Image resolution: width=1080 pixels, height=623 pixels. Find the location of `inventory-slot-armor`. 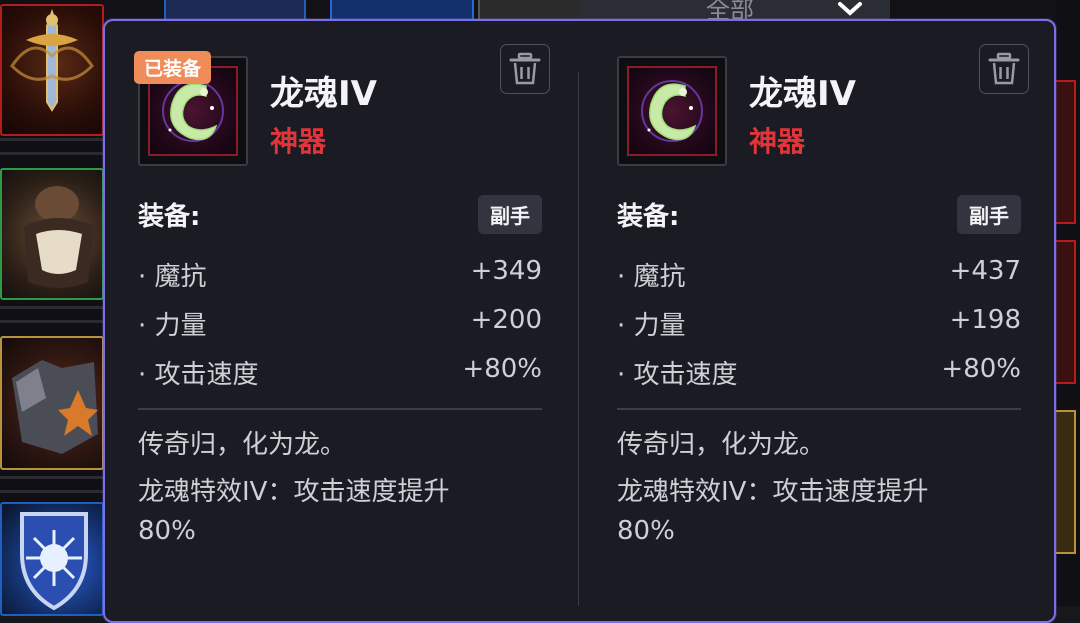

inventory-slot-armor is located at coordinates (52, 403).